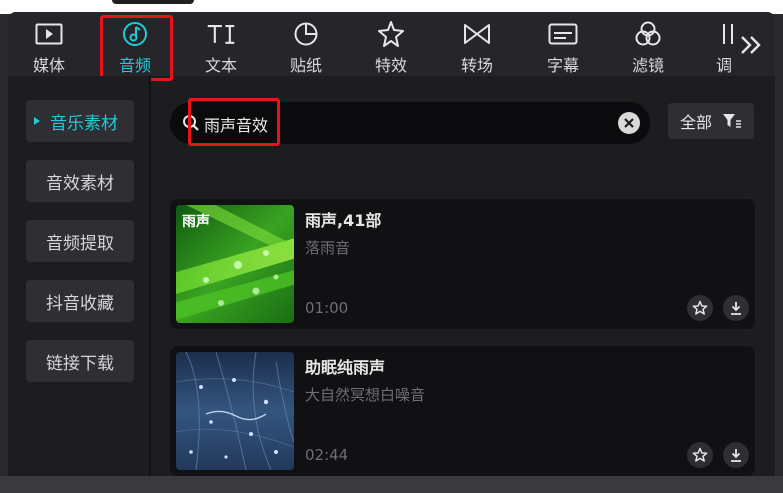 The image size is (783, 493). What do you see at coordinates (80, 363) in the screenshot?
I see `sidebar-item-label: 链接下载` at bounding box center [80, 363].